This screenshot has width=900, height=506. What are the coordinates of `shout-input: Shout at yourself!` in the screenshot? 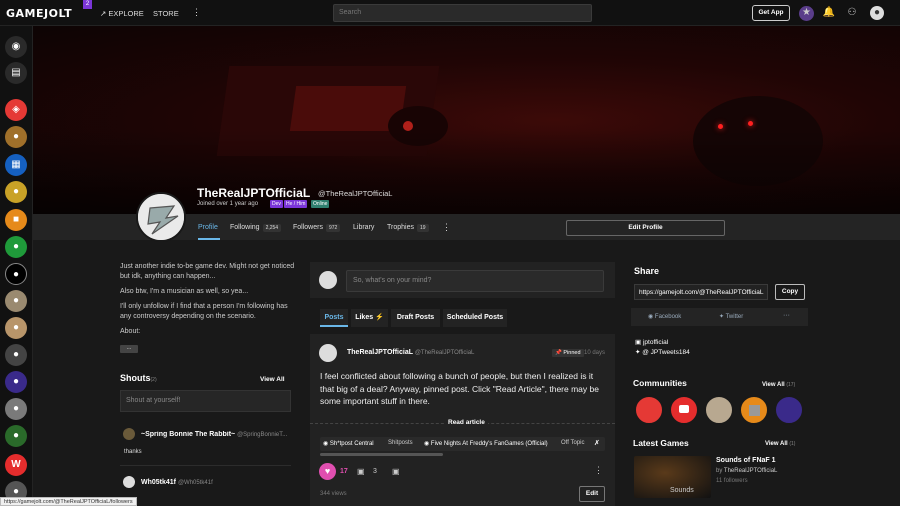 It's located at (205, 401).